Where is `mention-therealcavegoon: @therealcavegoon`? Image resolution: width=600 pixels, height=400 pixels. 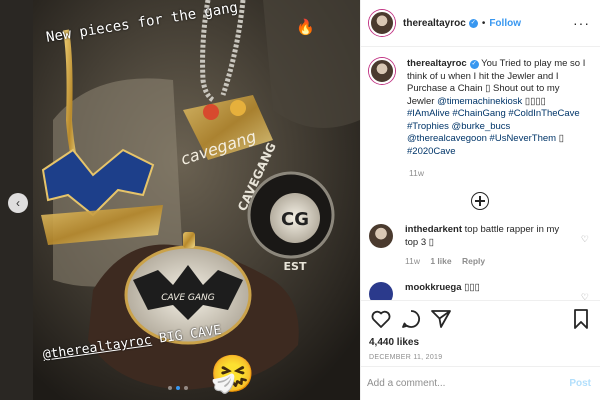 mention-therealcavegoon: @therealcavegoon is located at coordinates (447, 138).